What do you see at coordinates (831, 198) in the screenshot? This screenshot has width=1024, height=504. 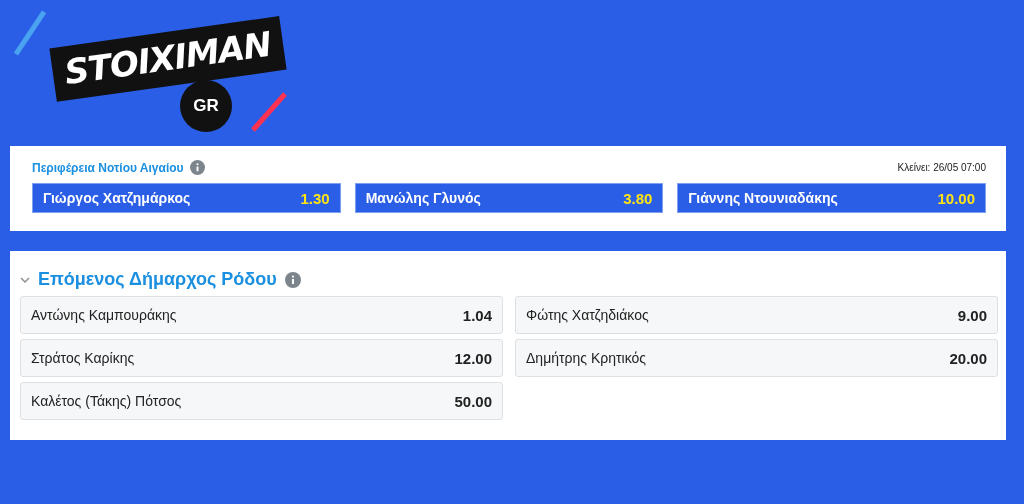 I see `odds-button: Γιάννης Ντουνιαδάκης 10.00` at bounding box center [831, 198].